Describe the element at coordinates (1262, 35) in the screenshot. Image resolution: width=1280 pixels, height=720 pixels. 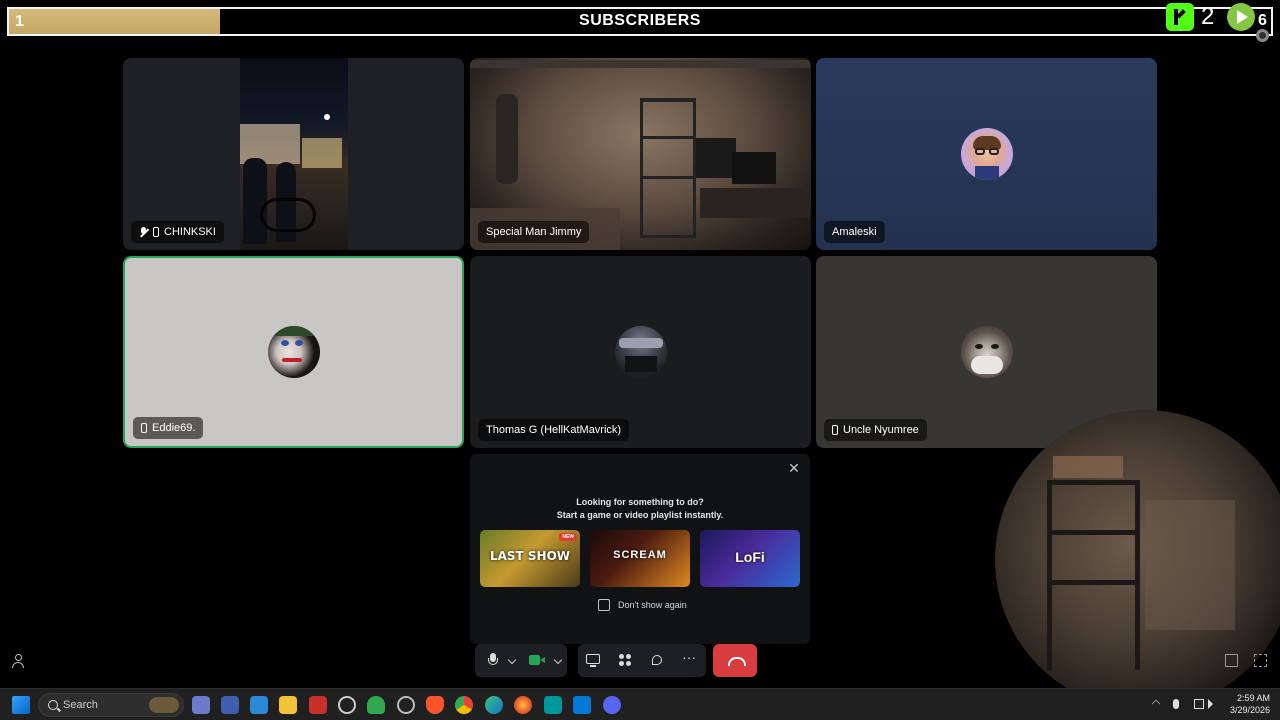
I see `settings-icon` at that location.